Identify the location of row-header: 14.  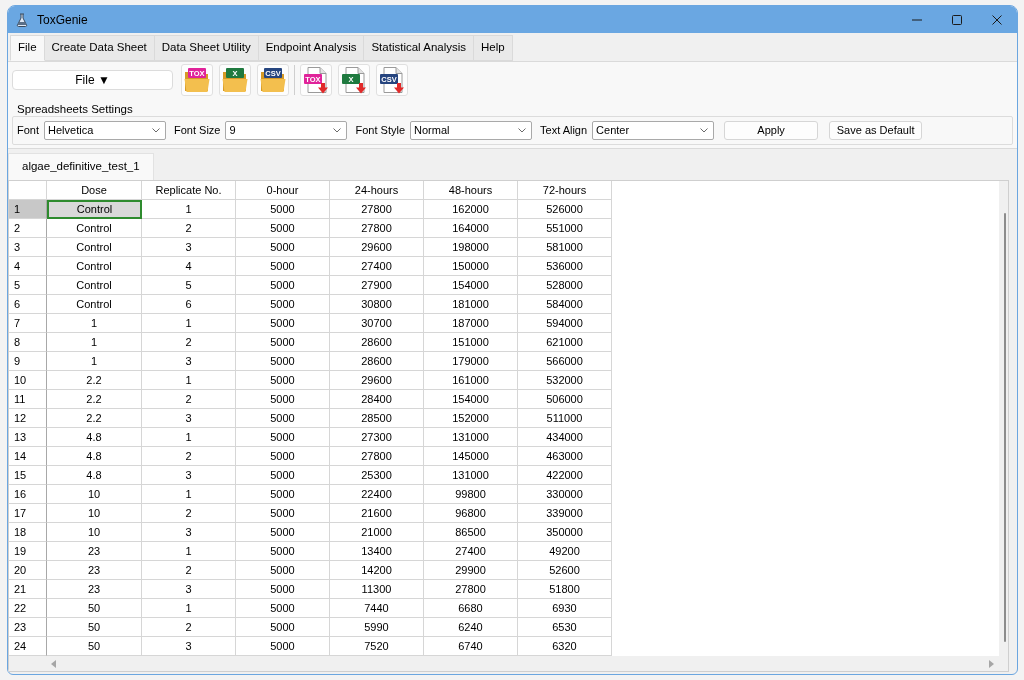
(28, 456).